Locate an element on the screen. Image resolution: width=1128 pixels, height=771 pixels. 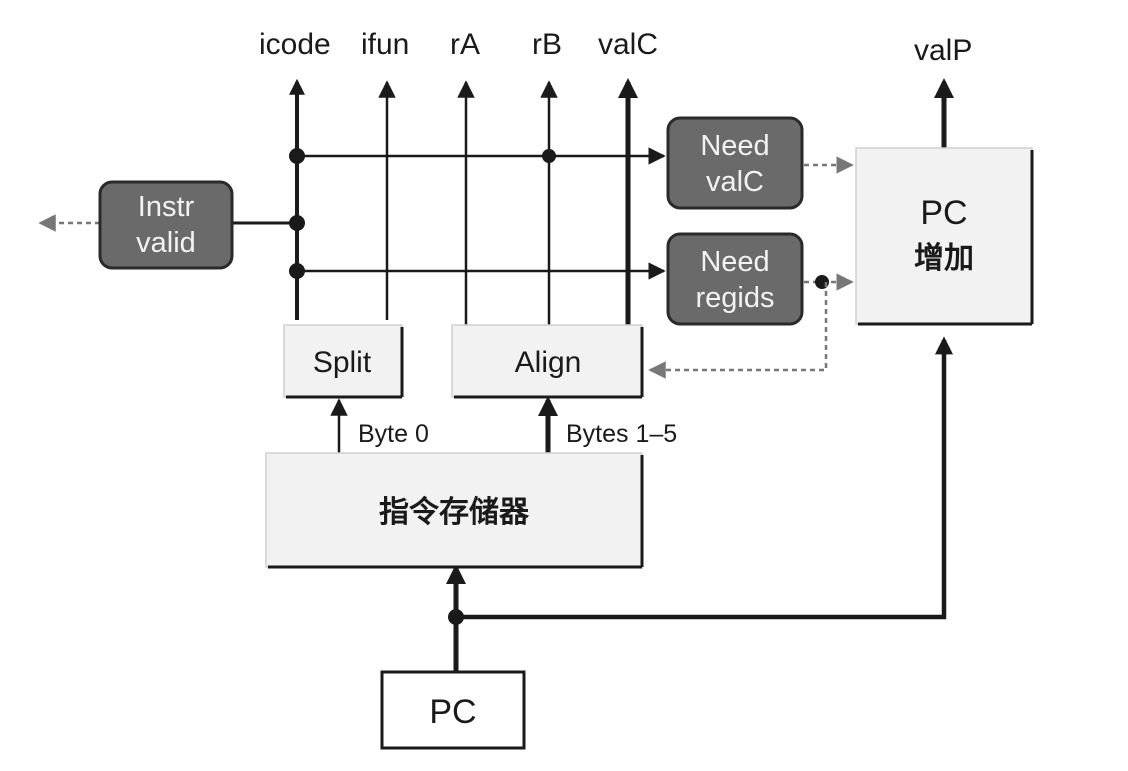
pc-increment-block: PC 增加 is located at coordinates (944, 236).